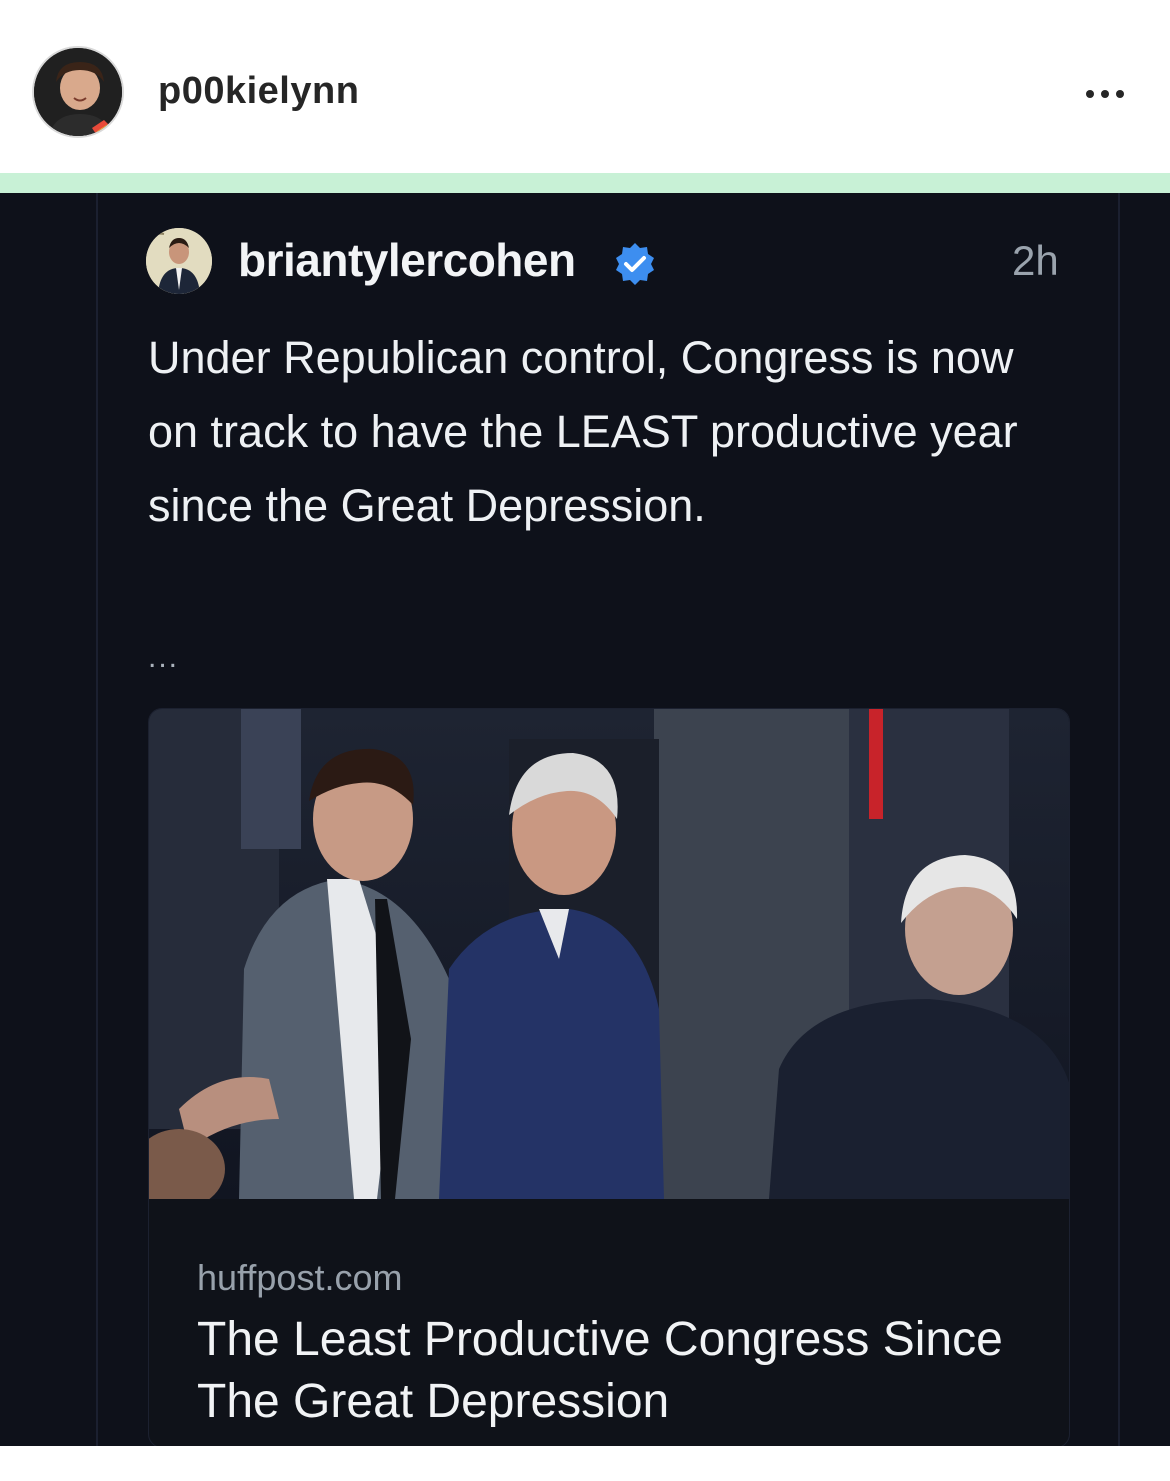 The width and height of the screenshot is (1170, 1481). What do you see at coordinates (78, 92) in the screenshot?
I see `user-avatar` at bounding box center [78, 92].